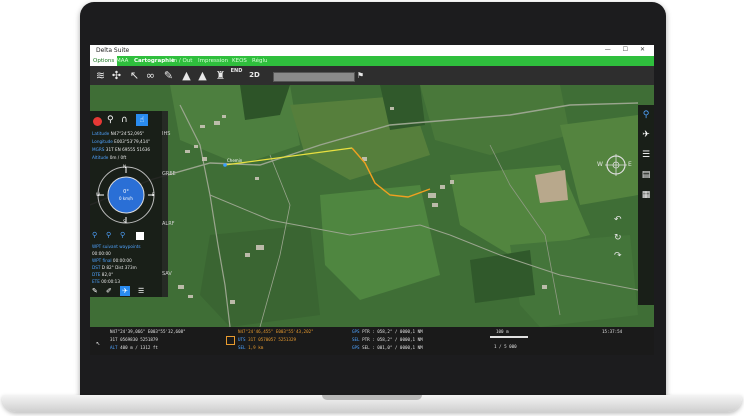 The height and width of the screenshot is (416, 744). What do you see at coordinates (630, 164) in the screenshot?
I see `compass-e: E` at bounding box center [630, 164].